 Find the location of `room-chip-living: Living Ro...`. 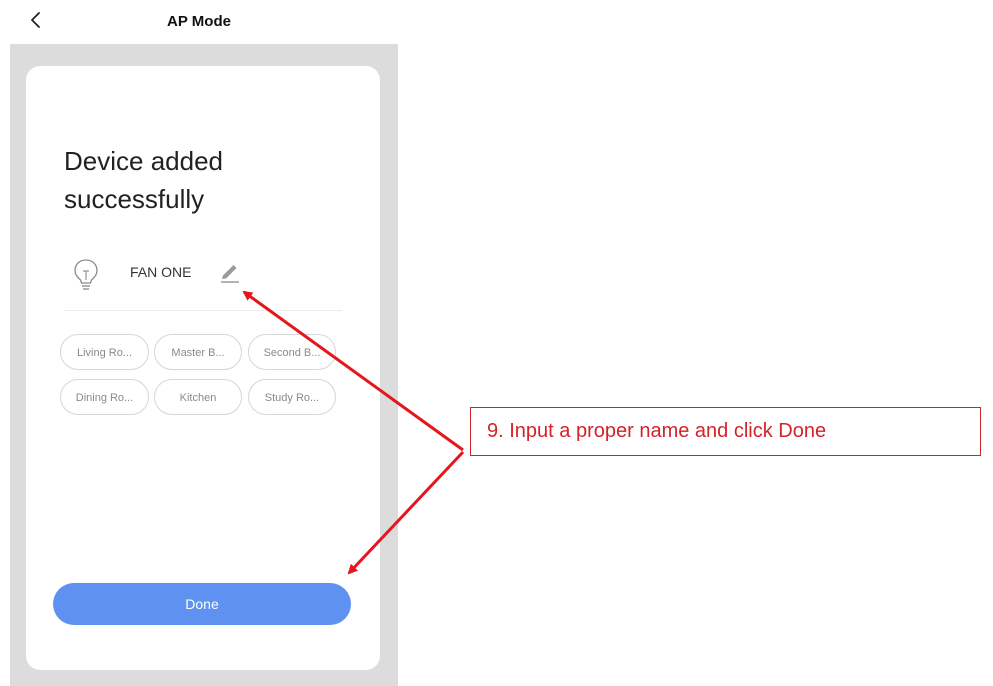

room-chip-living: Living Ro... is located at coordinates (104, 352).